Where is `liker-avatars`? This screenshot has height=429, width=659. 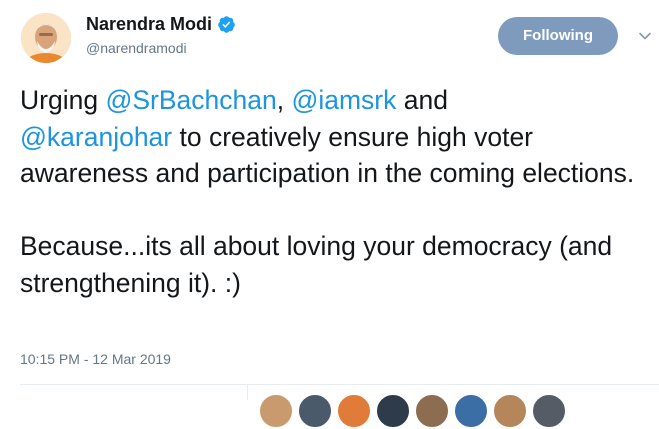 liker-avatars is located at coordinates (414, 411).